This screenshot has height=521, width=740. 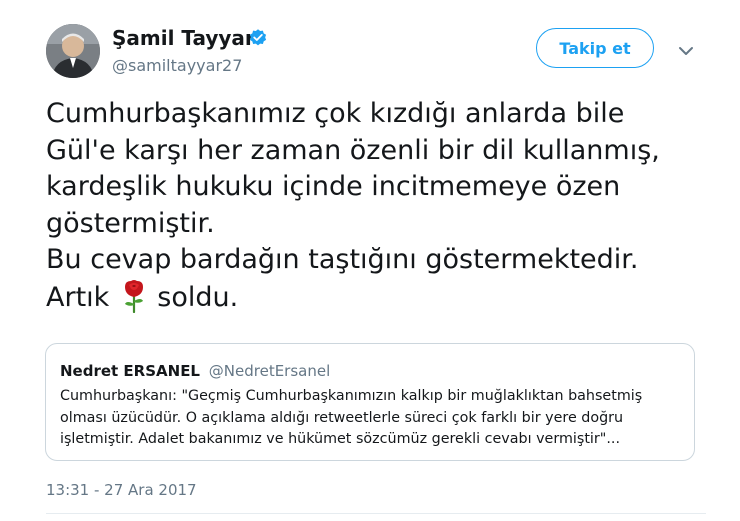 What do you see at coordinates (130, 223) in the screenshot?
I see `tweet-line: göstermiştir.` at bounding box center [130, 223].